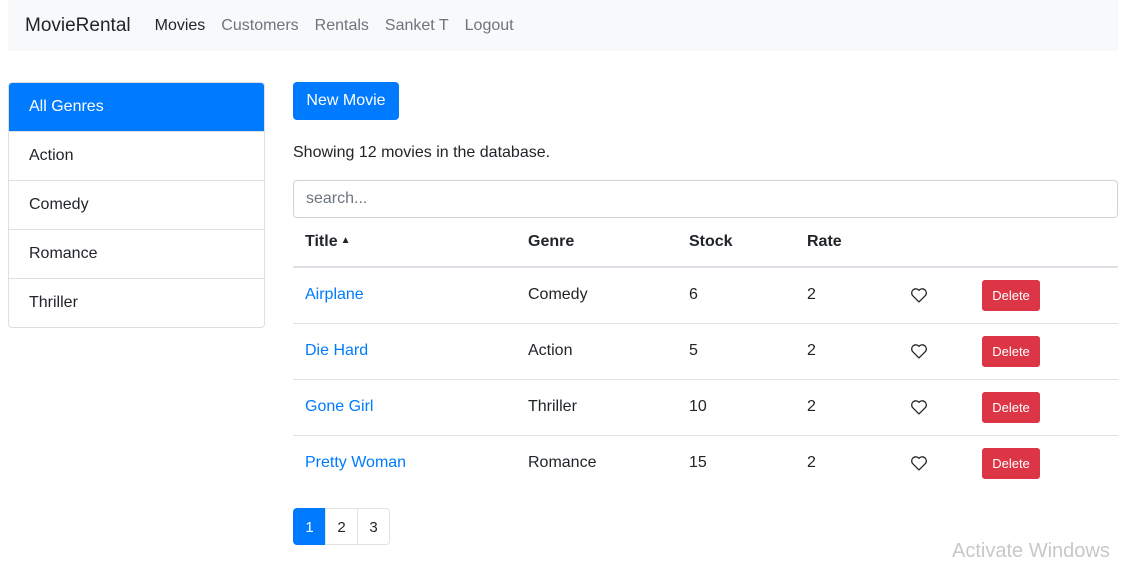 This screenshot has width=1136, height=563. I want to click on column-header-title: Title ▲, so click(404, 243).